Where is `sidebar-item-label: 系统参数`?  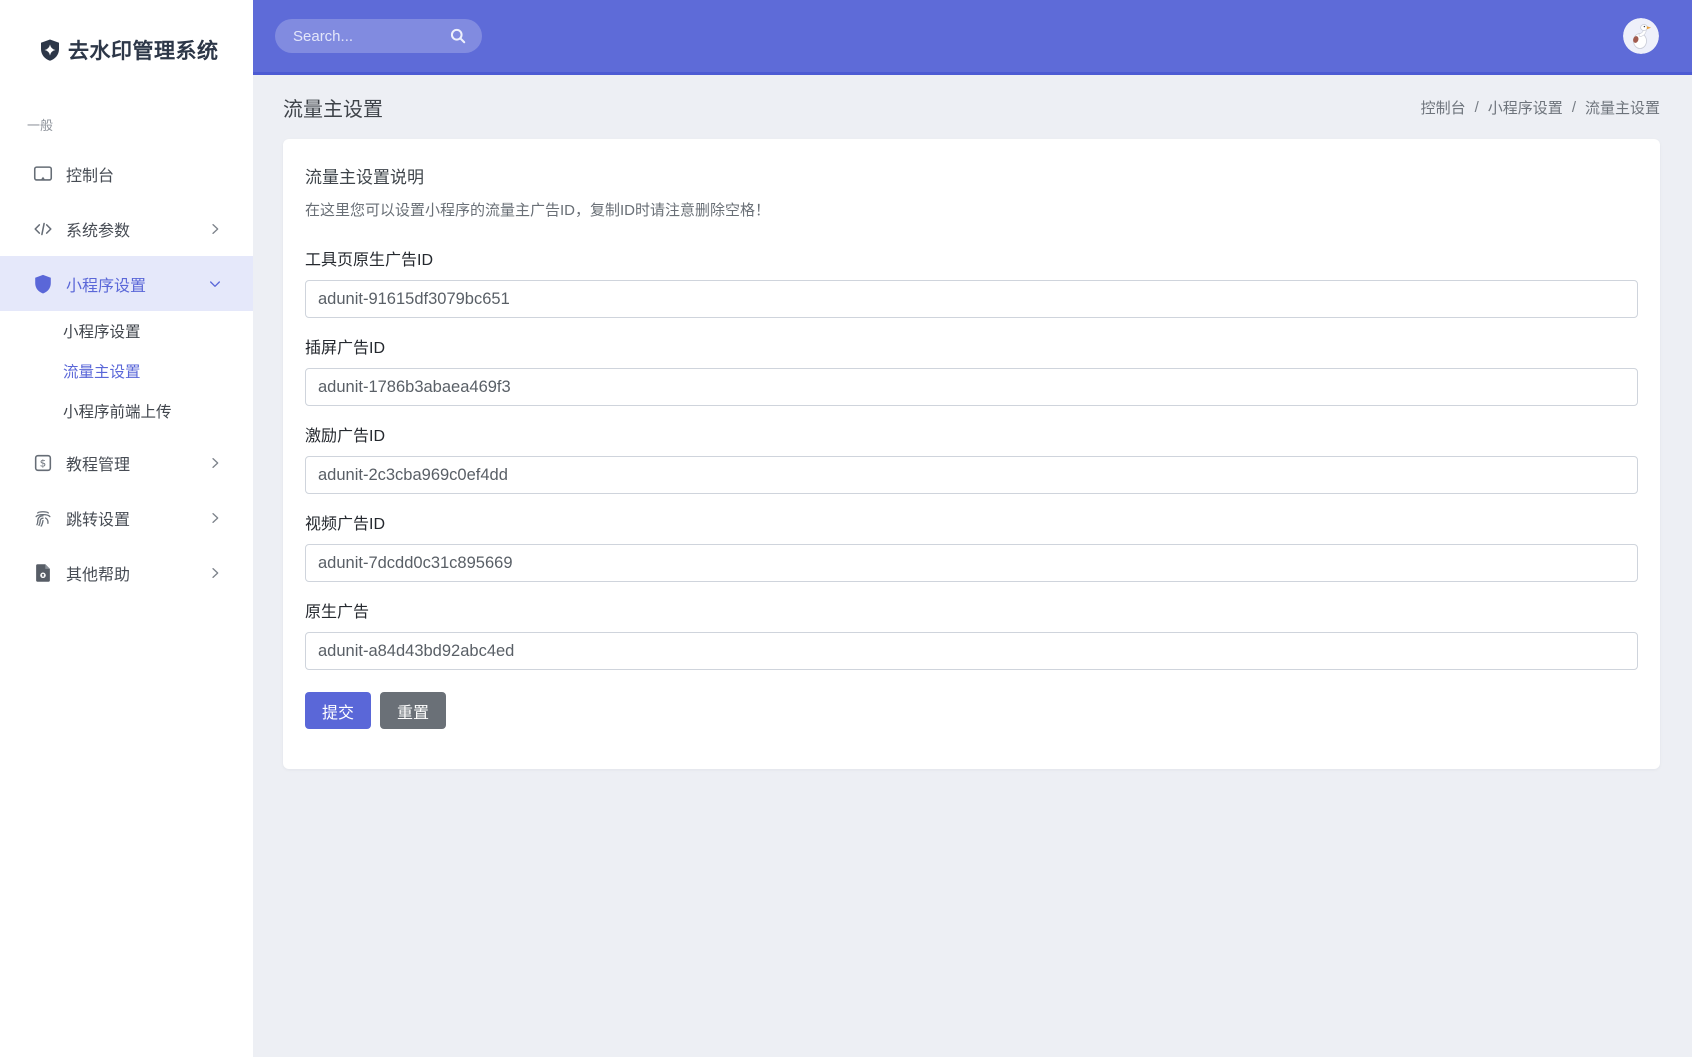
sidebar-item-label: 系统参数 is located at coordinates (98, 231).